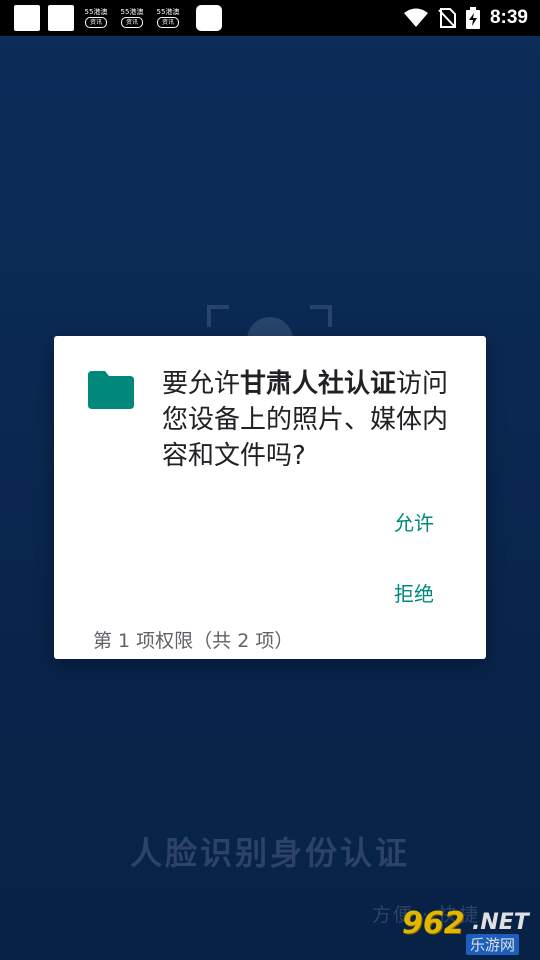 The width and height of the screenshot is (540, 960). I want to click on battery-charging-icon, so click(472, 18).